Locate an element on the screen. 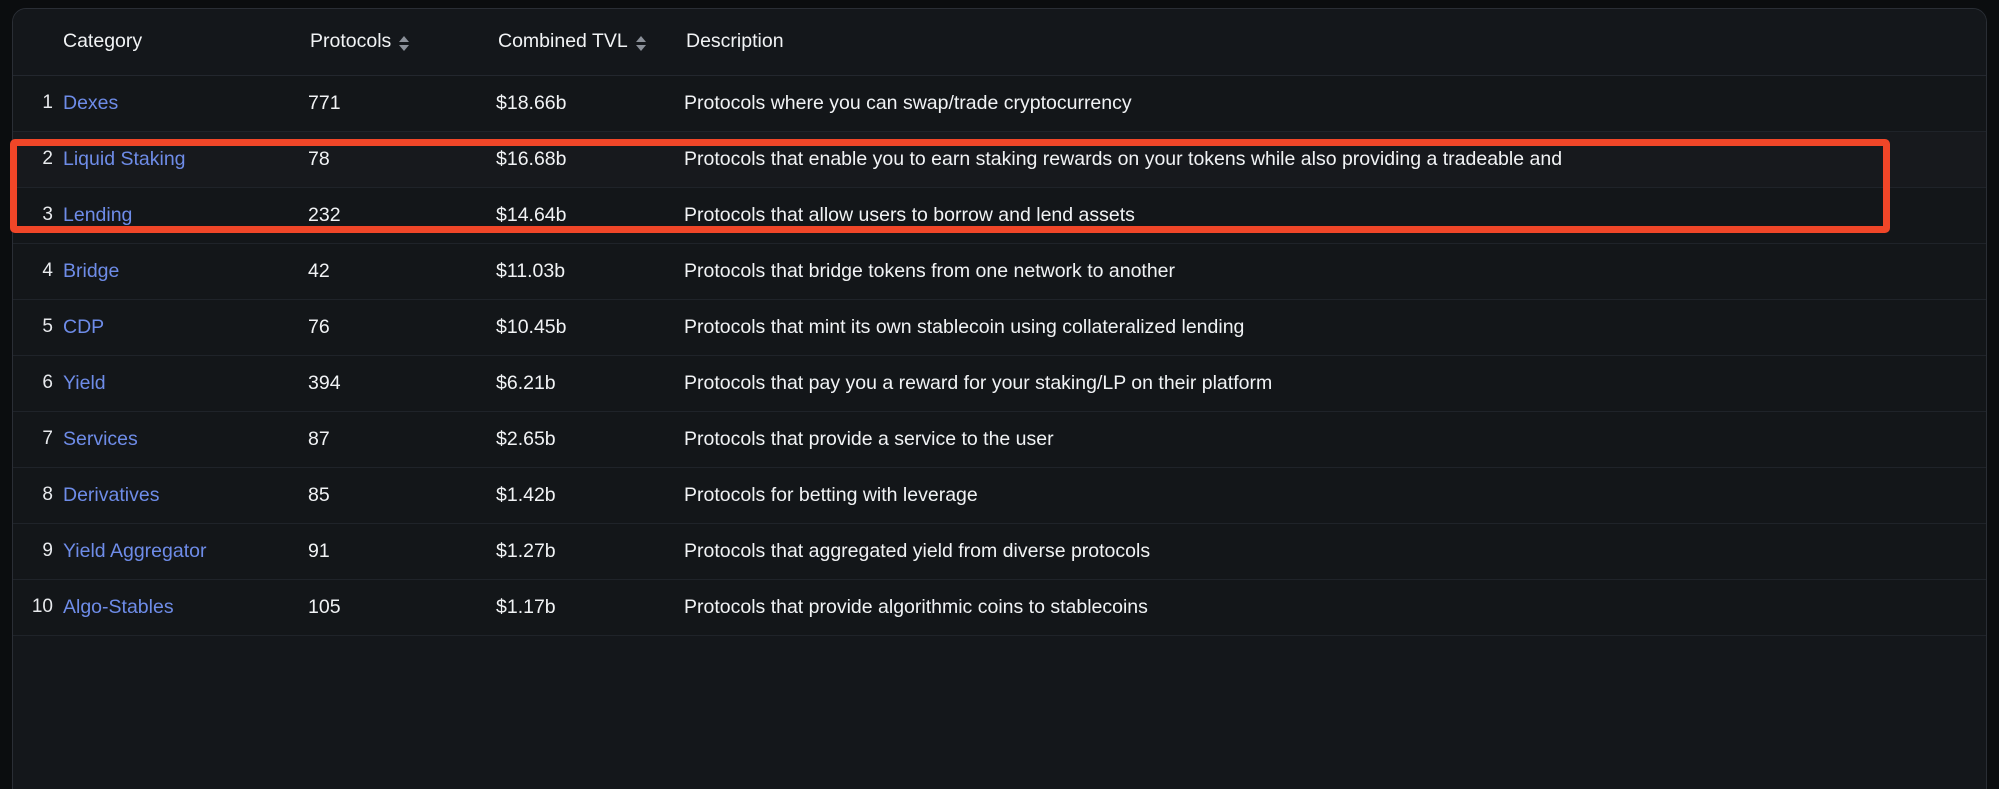 Image resolution: width=1999 pixels, height=789 pixels. row-combined-tvl: $10.45b is located at coordinates (590, 327).